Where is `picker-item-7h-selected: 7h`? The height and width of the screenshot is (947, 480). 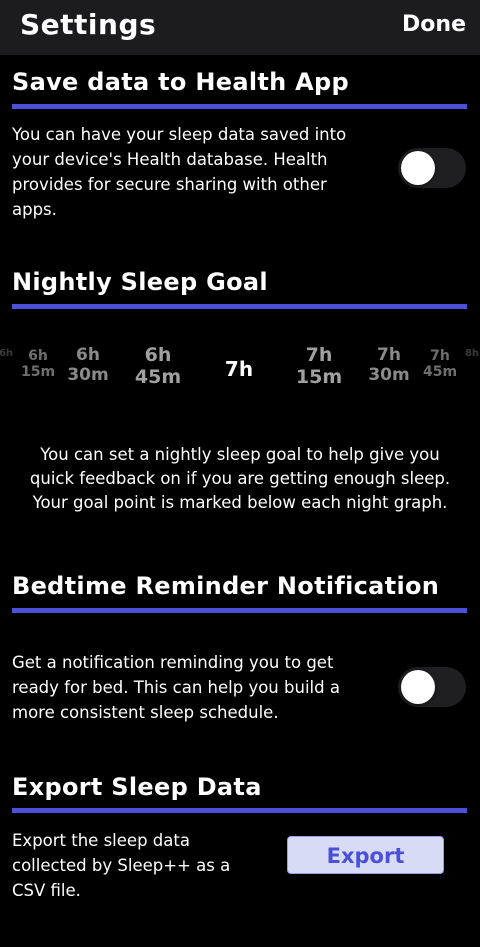 picker-item-7h-selected: 7h is located at coordinates (239, 369).